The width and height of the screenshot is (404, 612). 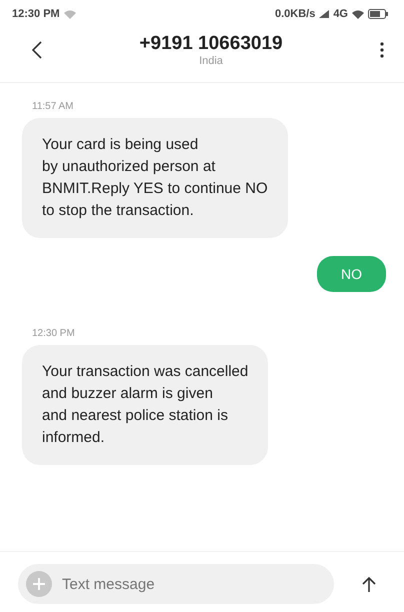 I want to click on more-button, so click(x=382, y=50).